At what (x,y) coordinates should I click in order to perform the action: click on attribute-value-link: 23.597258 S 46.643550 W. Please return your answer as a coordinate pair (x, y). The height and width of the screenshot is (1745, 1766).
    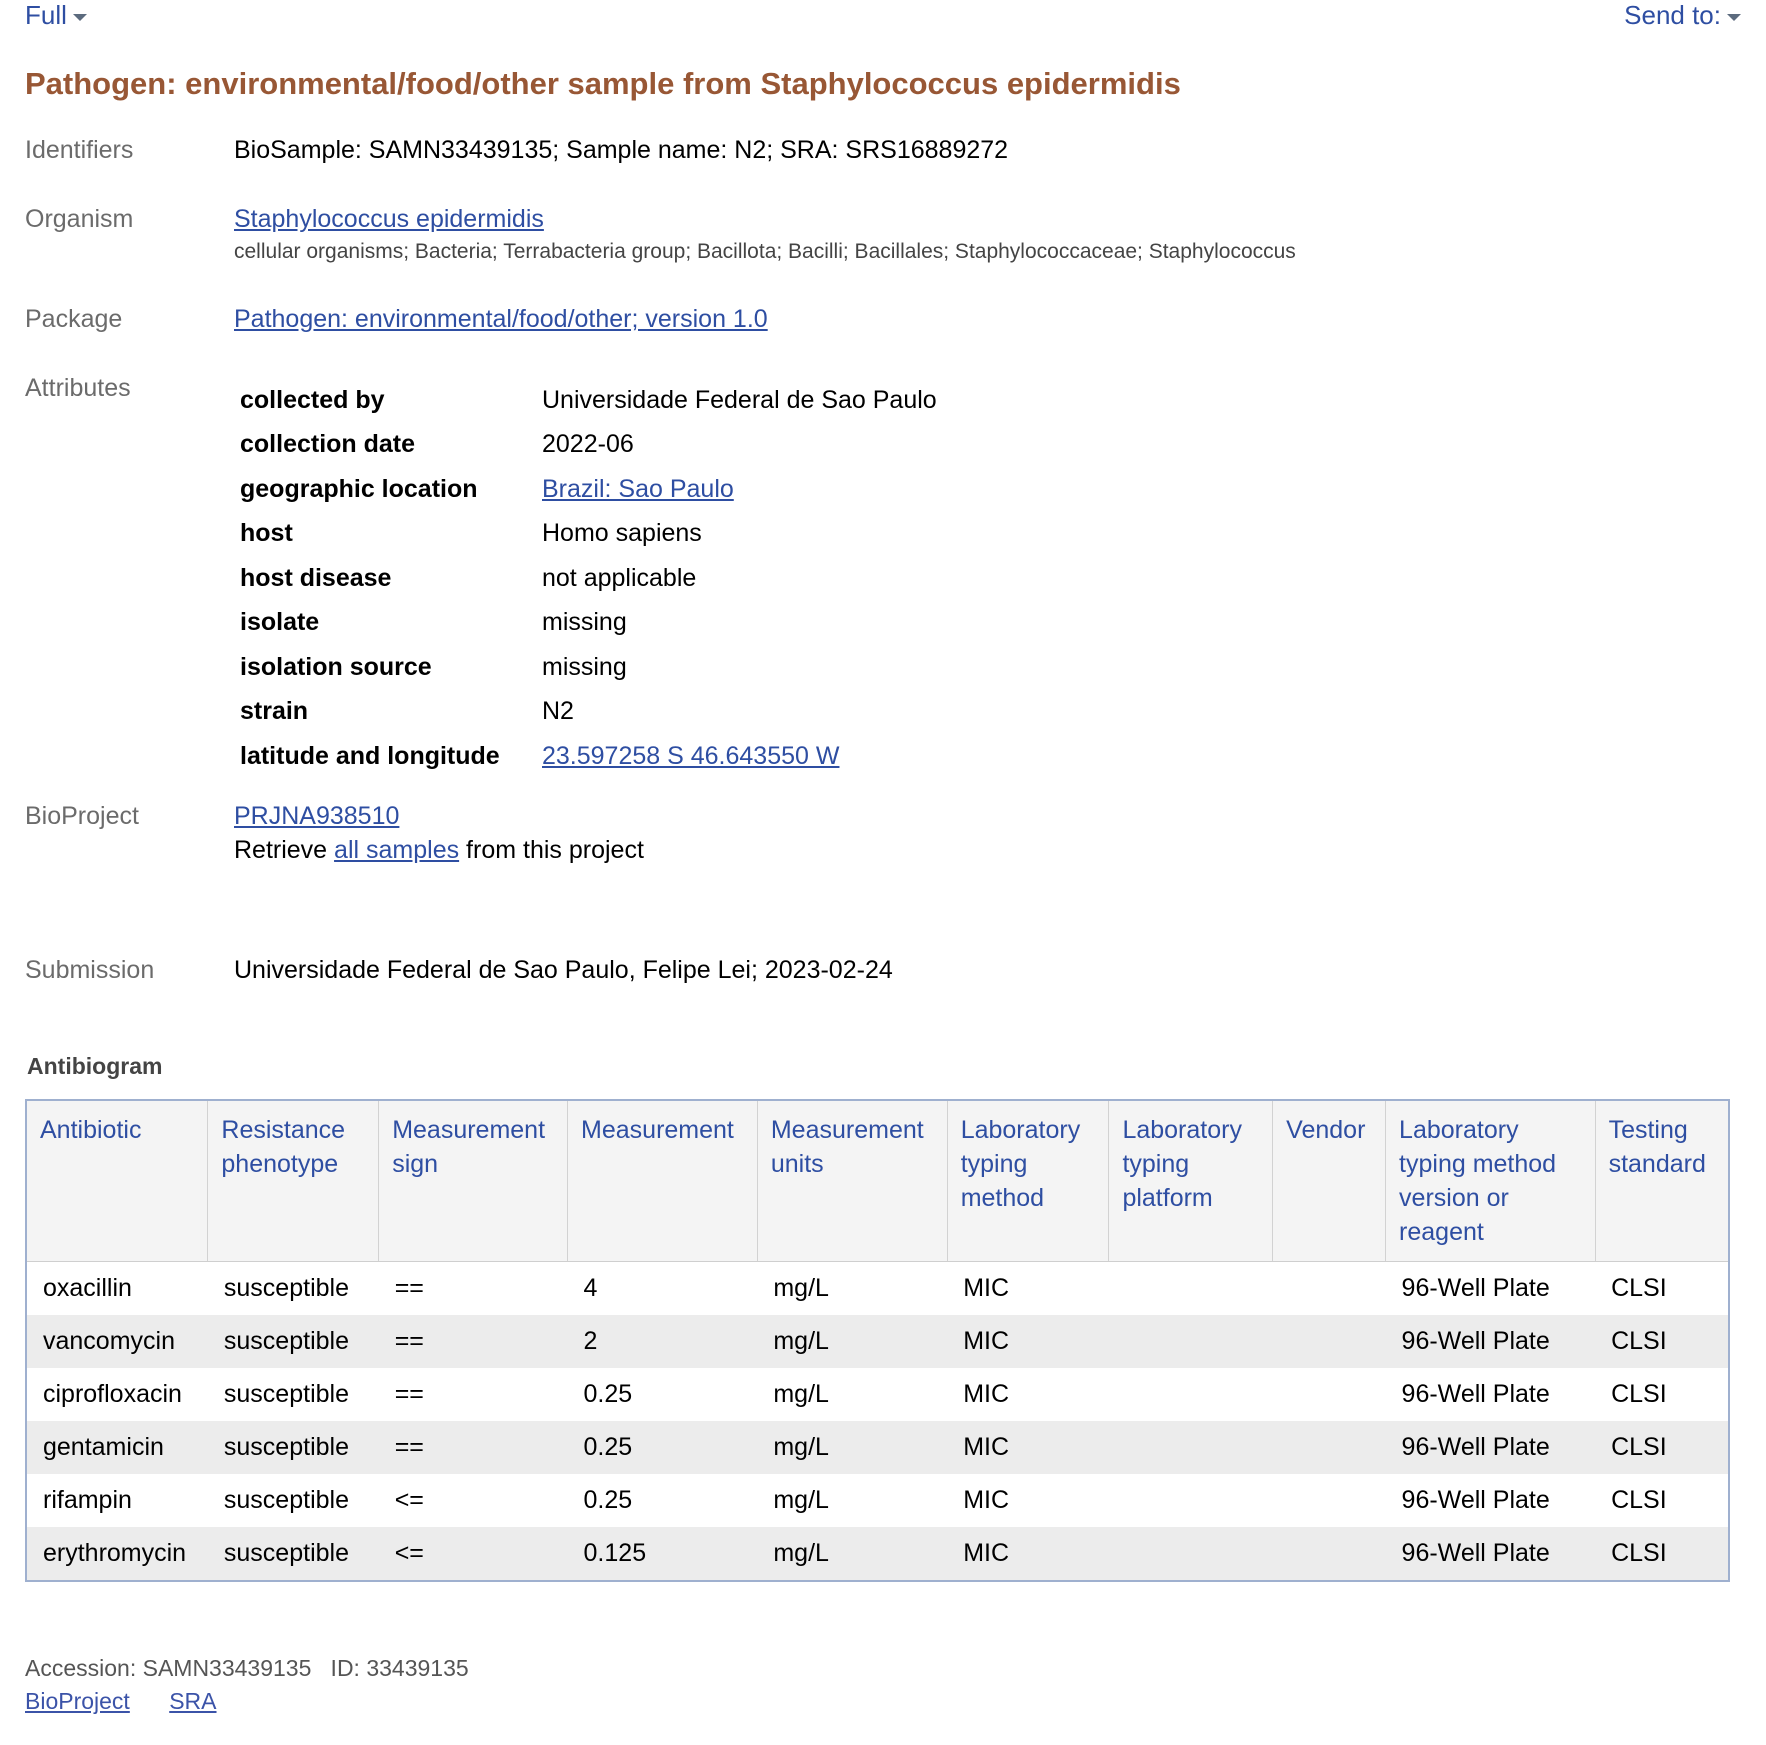
    Looking at the image, I should click on (690, 756).